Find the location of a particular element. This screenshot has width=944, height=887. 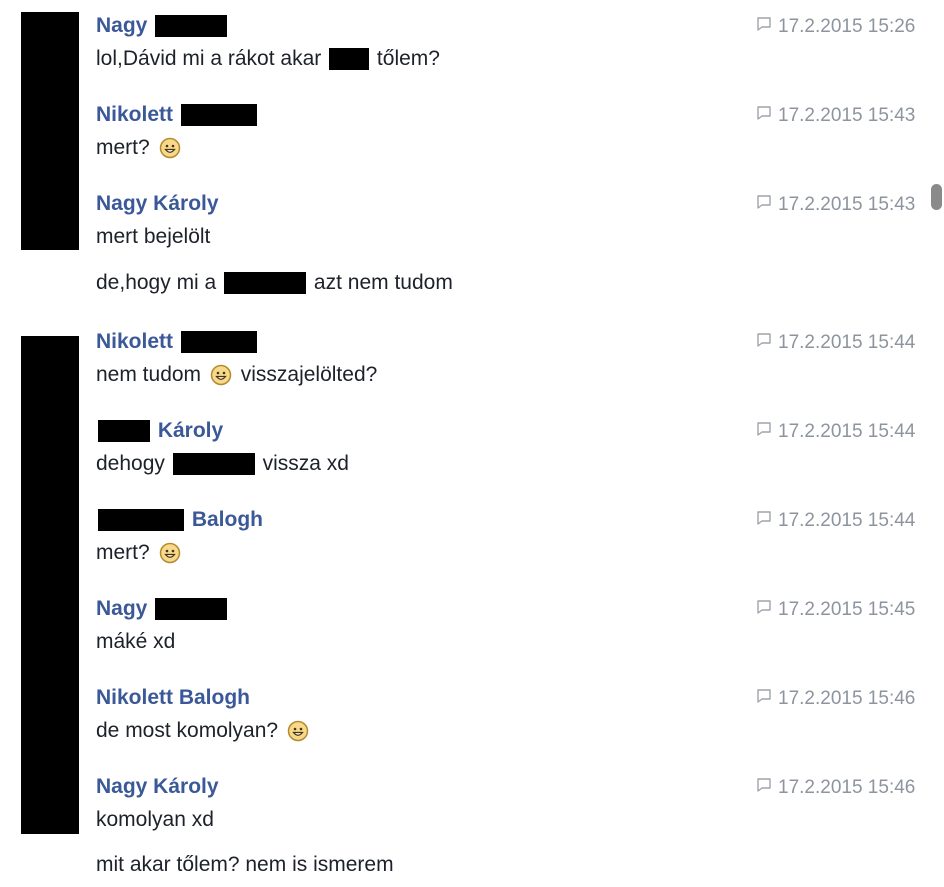

message-header: Nikolett Balogh 17.2.2015 15:46 is located at coordinates (520, 698).